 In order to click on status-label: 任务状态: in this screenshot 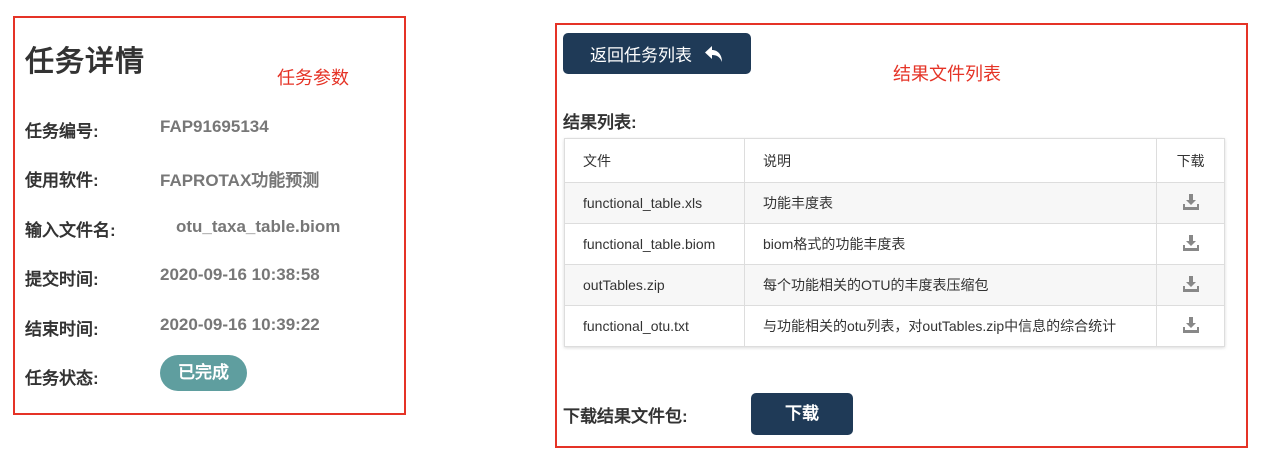, I will do `click(62, 378)`.